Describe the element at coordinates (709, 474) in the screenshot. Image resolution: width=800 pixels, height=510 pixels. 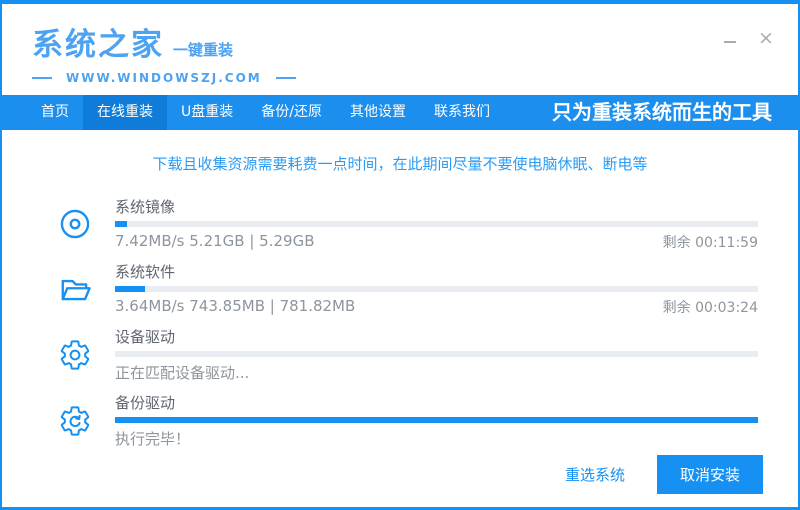
I see `cancel-install-button: 取消安装` at that location.